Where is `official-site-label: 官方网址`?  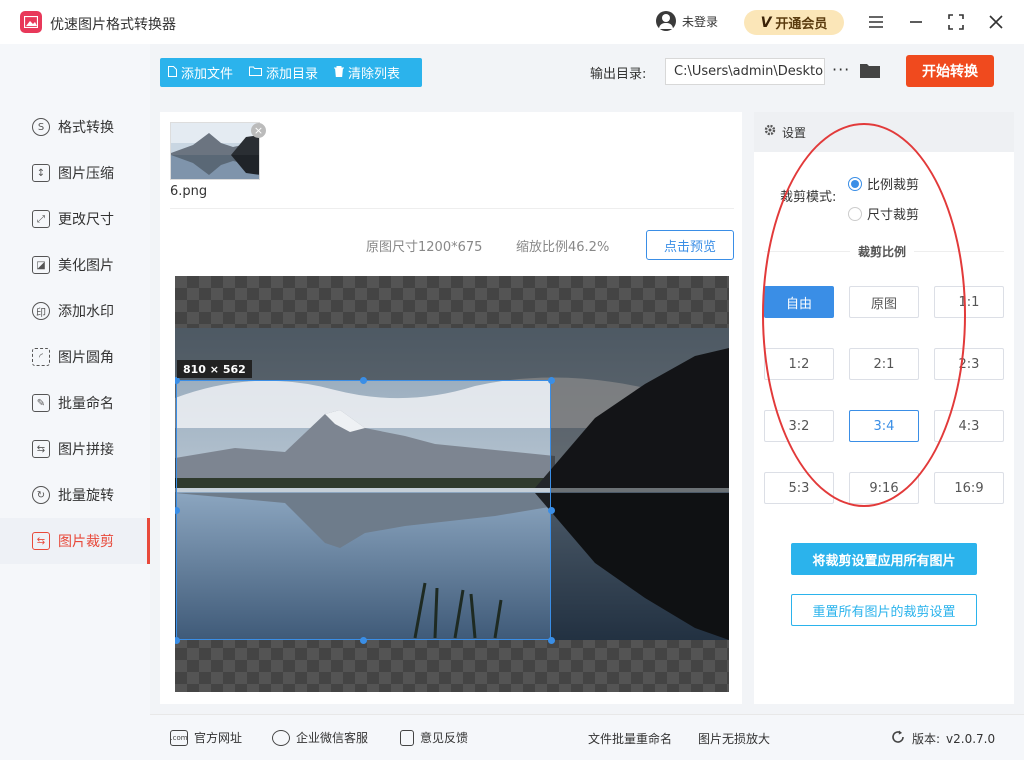
official-site-label: 官方网址 is located at coordinates (218, 738).